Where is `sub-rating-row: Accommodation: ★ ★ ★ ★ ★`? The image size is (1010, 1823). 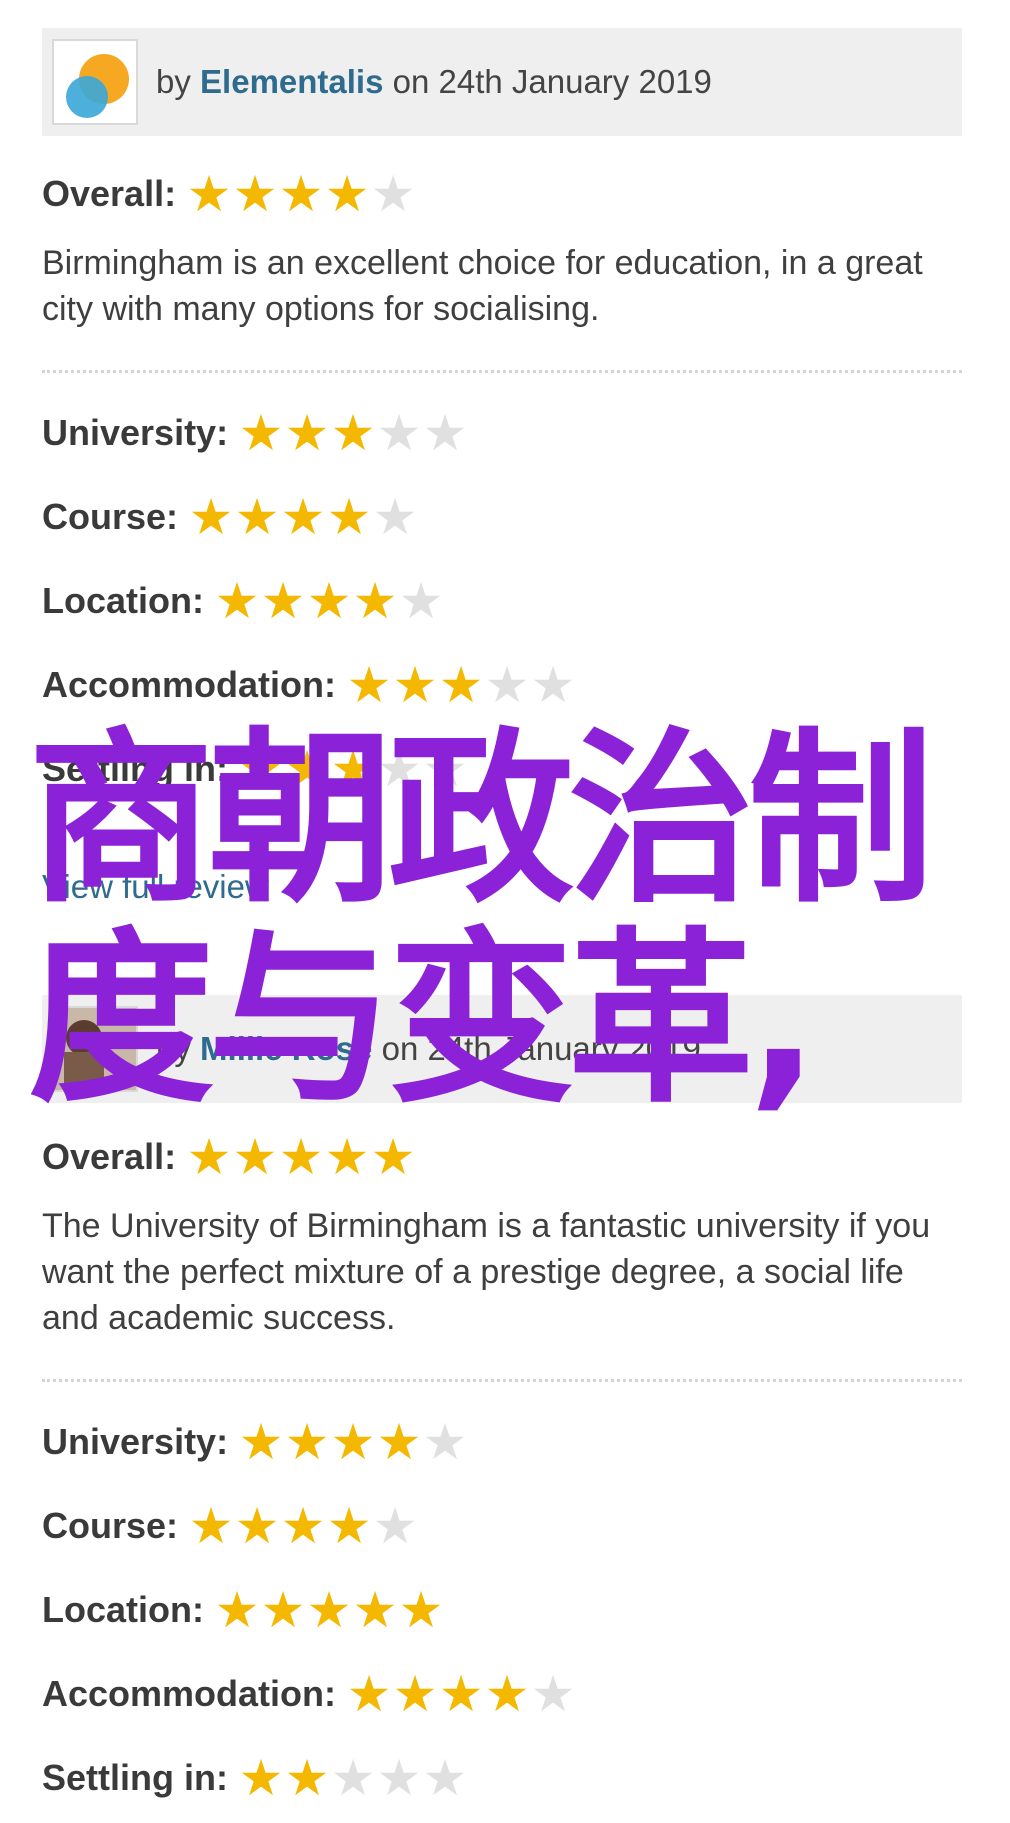
sub-rating-row: Accommodation: ★ ★ ★ ★ ★ is located at coordinates (502, 1694).